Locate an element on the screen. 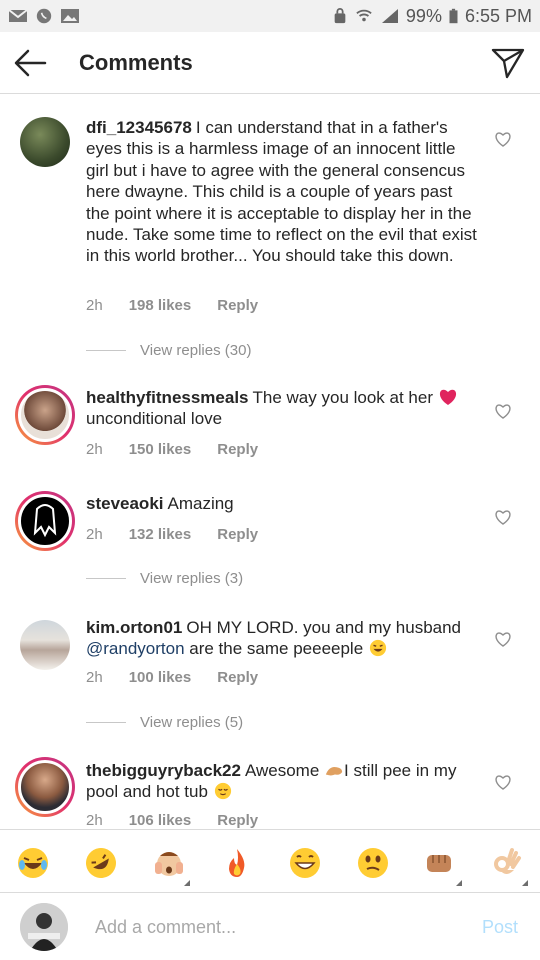  comment-username: dfi_12345678 is located at coordinates (139, 127).